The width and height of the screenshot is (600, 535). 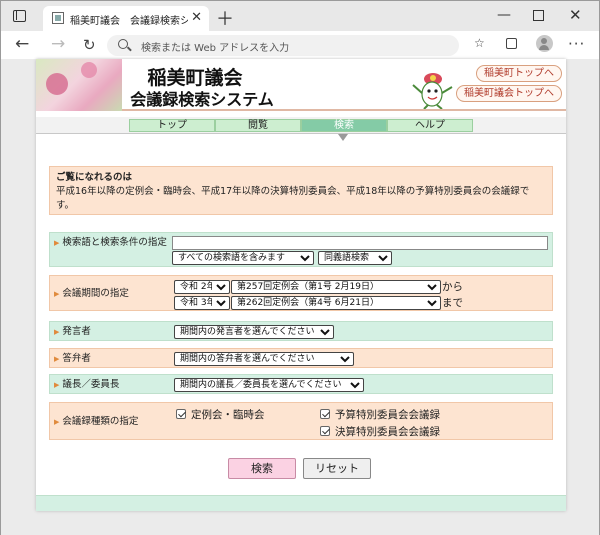 I want to click on answerer-row: ▶ 答弁者 期間内の答弁者を選んでください, so click(x=301, y=358).